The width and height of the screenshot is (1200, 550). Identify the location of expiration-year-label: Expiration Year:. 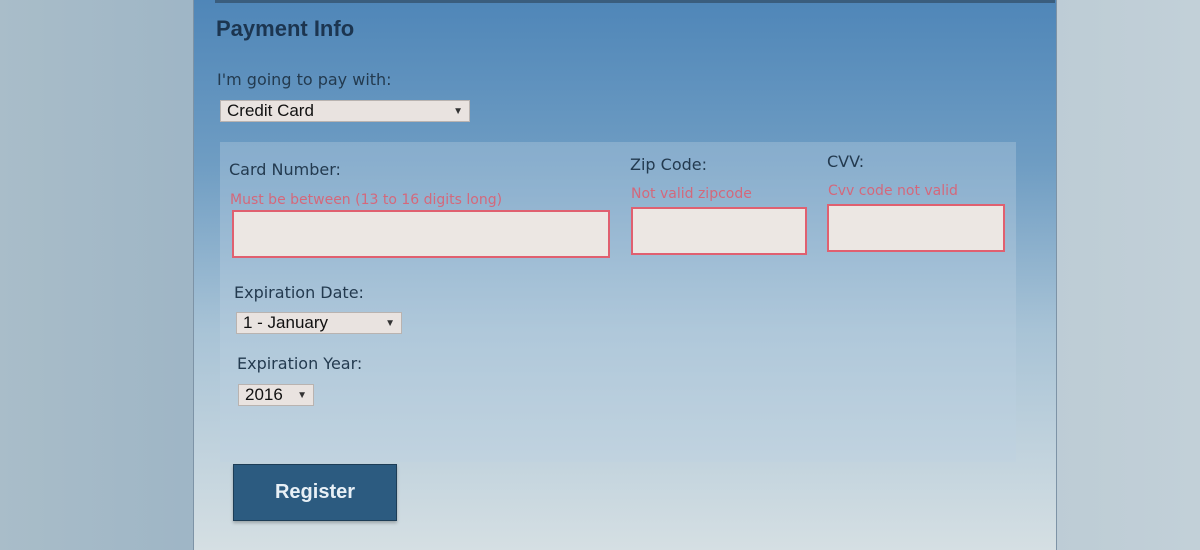
(300, 363).